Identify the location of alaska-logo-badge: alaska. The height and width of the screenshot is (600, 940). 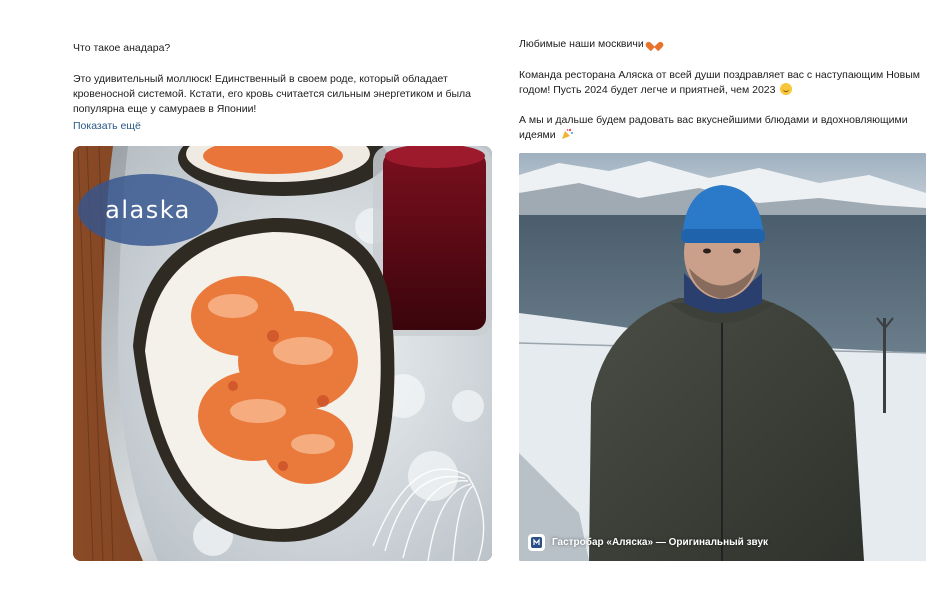
(148, 210).